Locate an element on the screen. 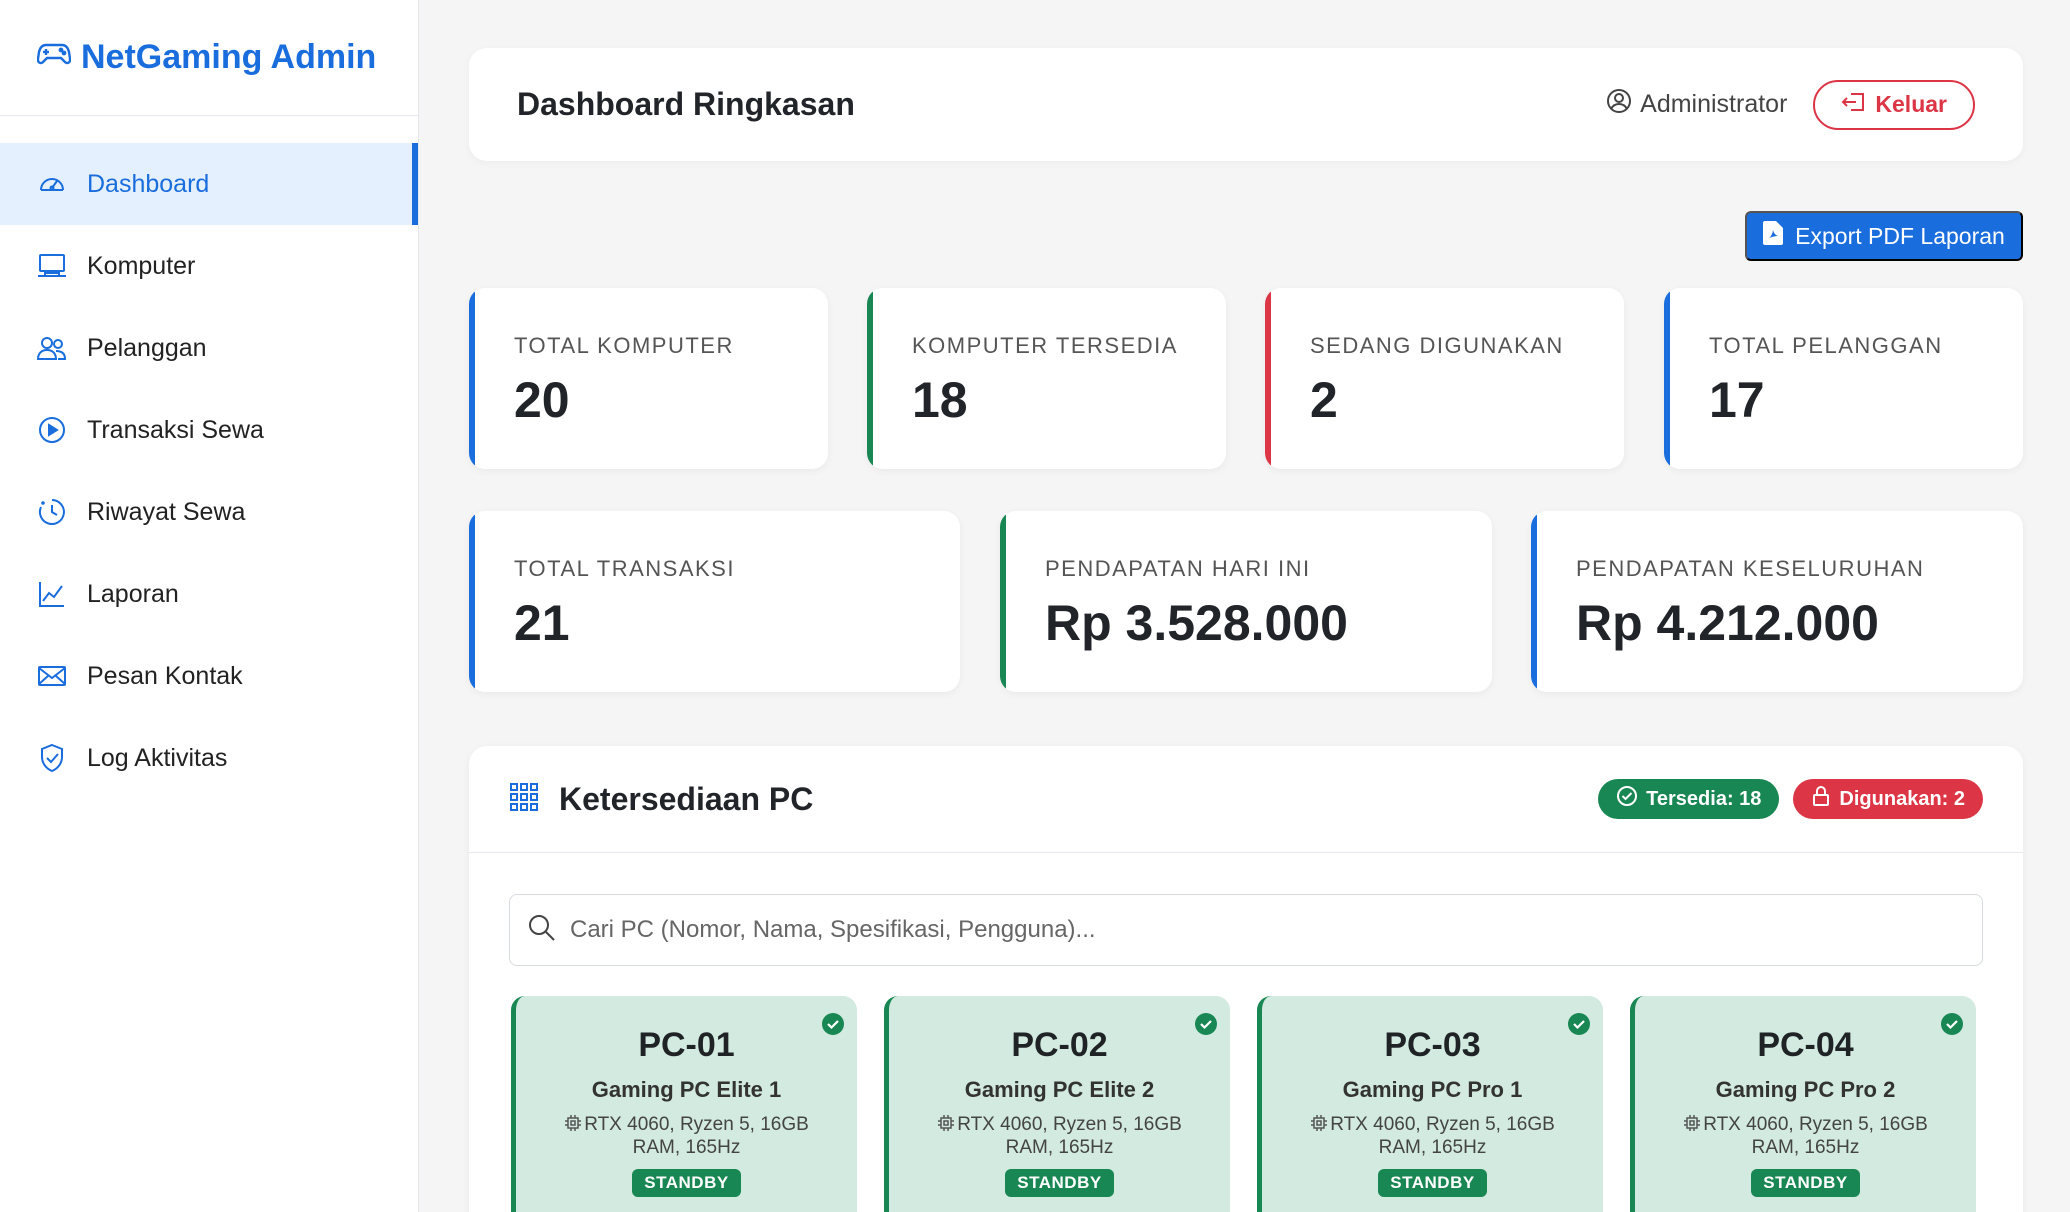 The height and width of the screenshot is (1212, 2070). sidebar-item-pesan-kontak: Pesan Kontak is located at coordinates (209, 676).